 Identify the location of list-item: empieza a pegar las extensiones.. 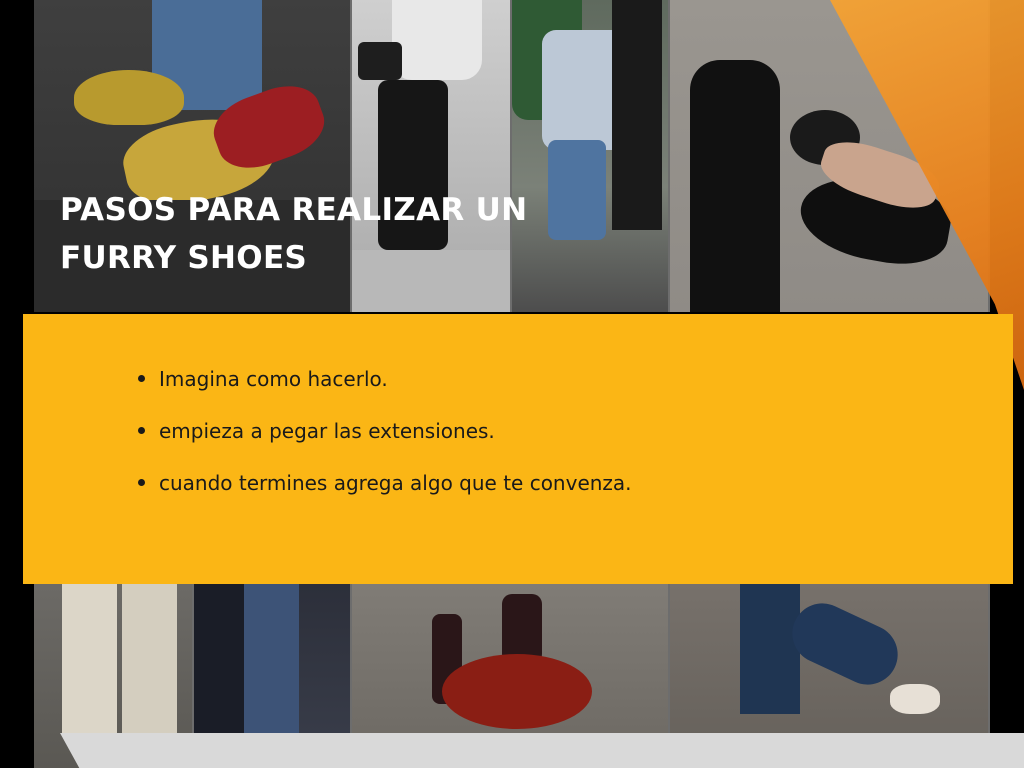
(383, 442).